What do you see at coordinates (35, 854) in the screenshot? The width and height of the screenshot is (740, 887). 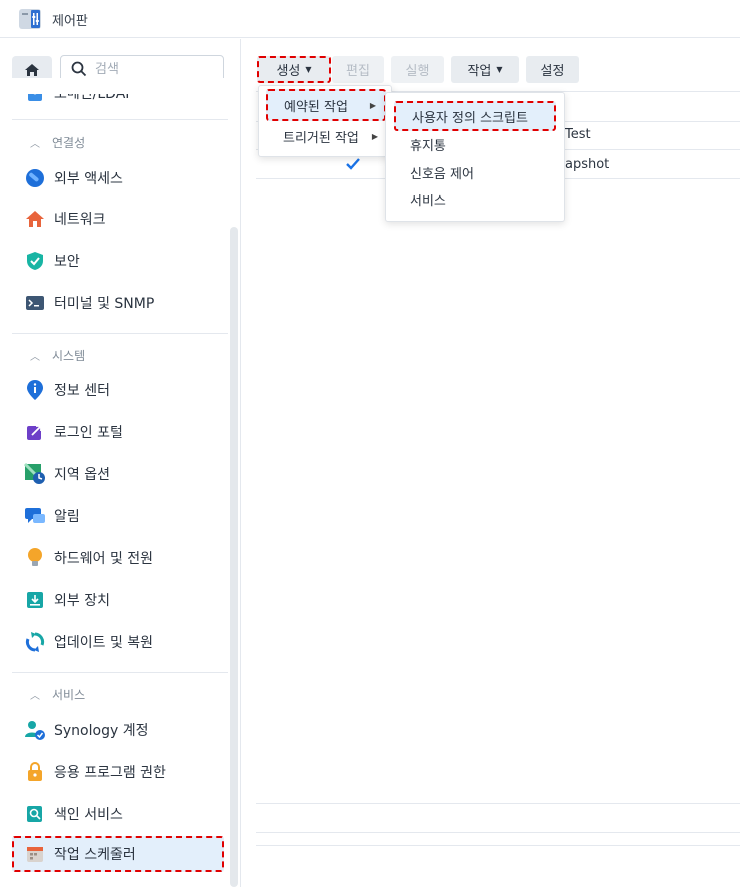 I see `task-scheduler-icon` at bounding box center [35, 854].